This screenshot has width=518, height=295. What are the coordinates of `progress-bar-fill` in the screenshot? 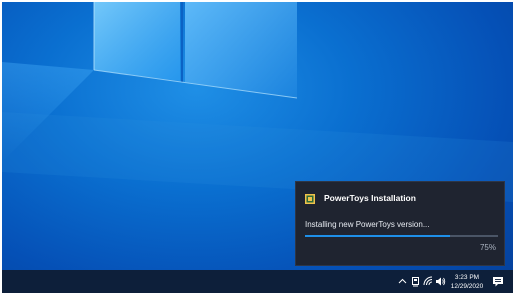 It's located at (377, 236).